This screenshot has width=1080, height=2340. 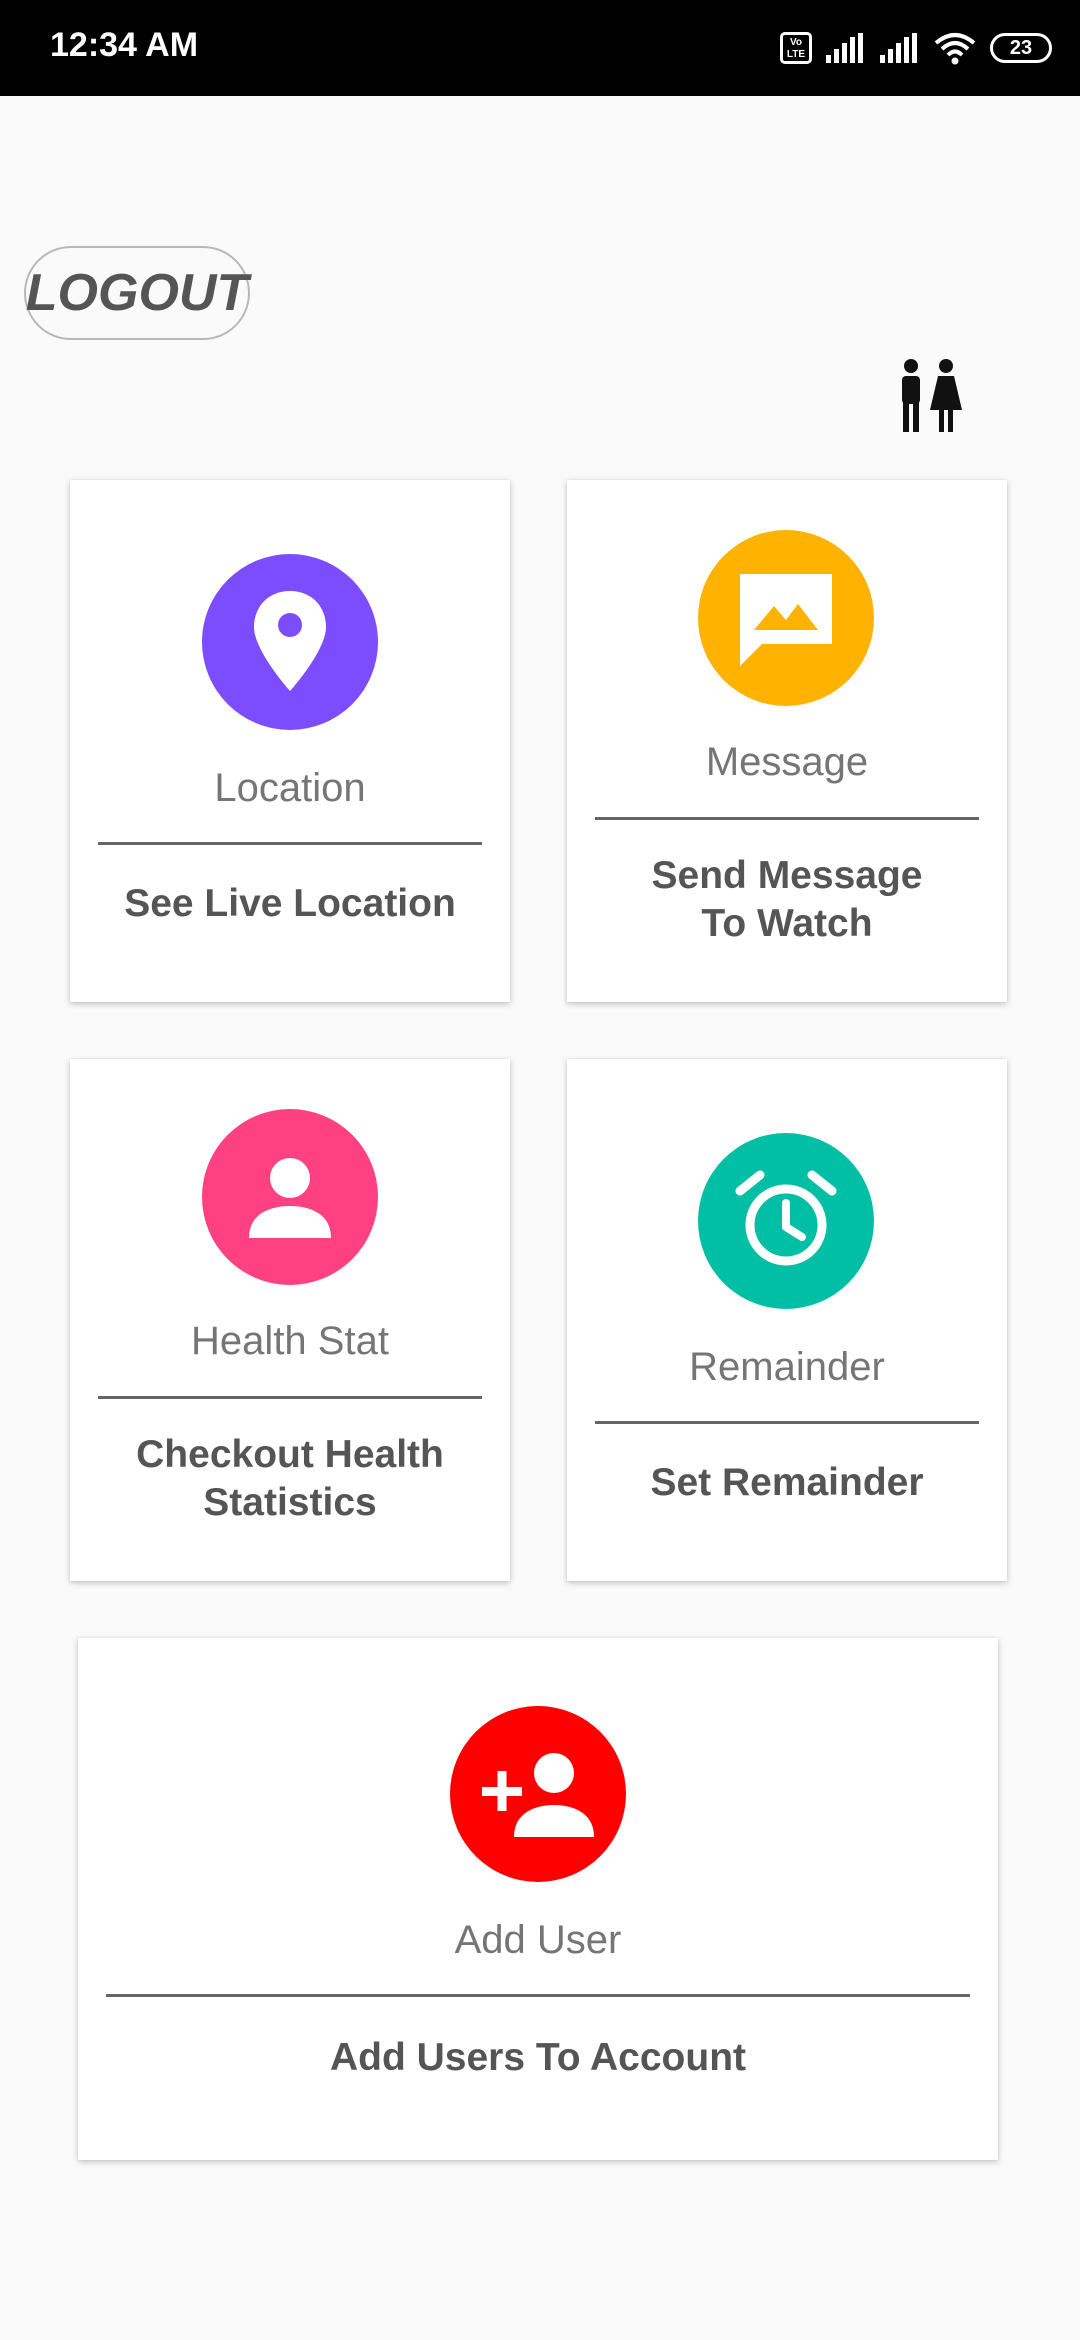 I want to click on health-stat-title: Health Stat, so click(x=290, y=1341).